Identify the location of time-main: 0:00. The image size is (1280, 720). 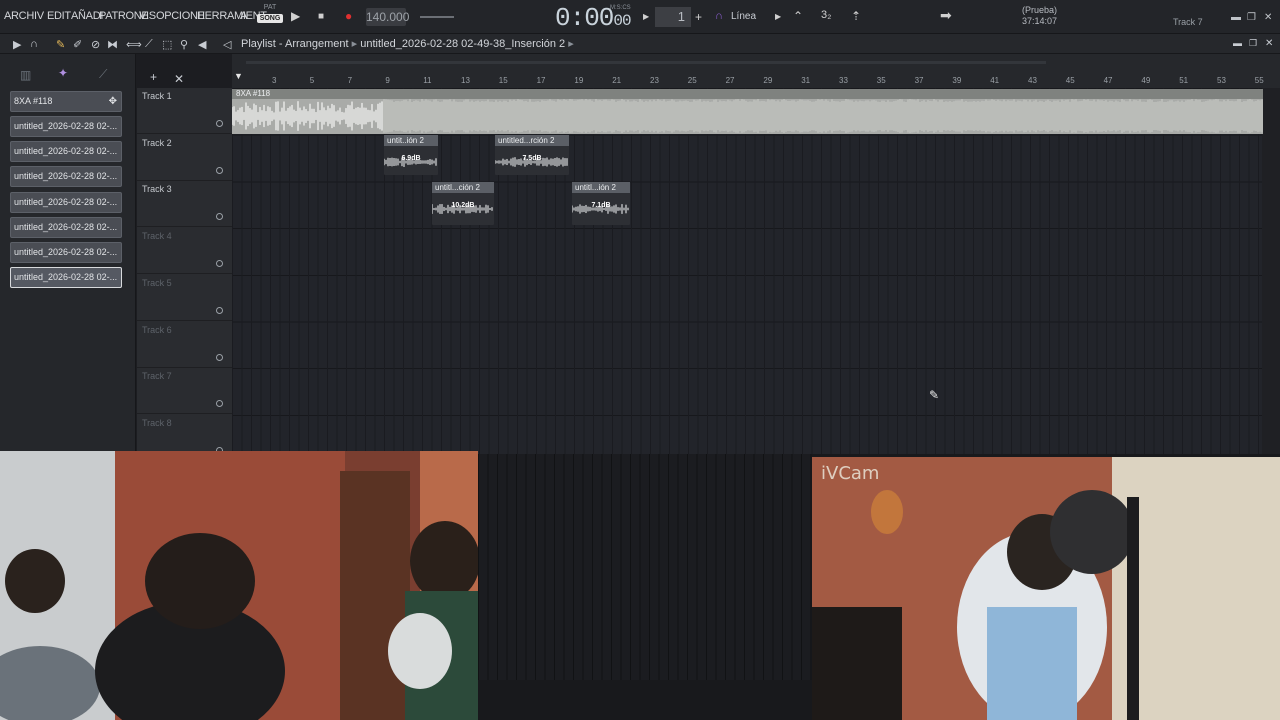
(584, 18).